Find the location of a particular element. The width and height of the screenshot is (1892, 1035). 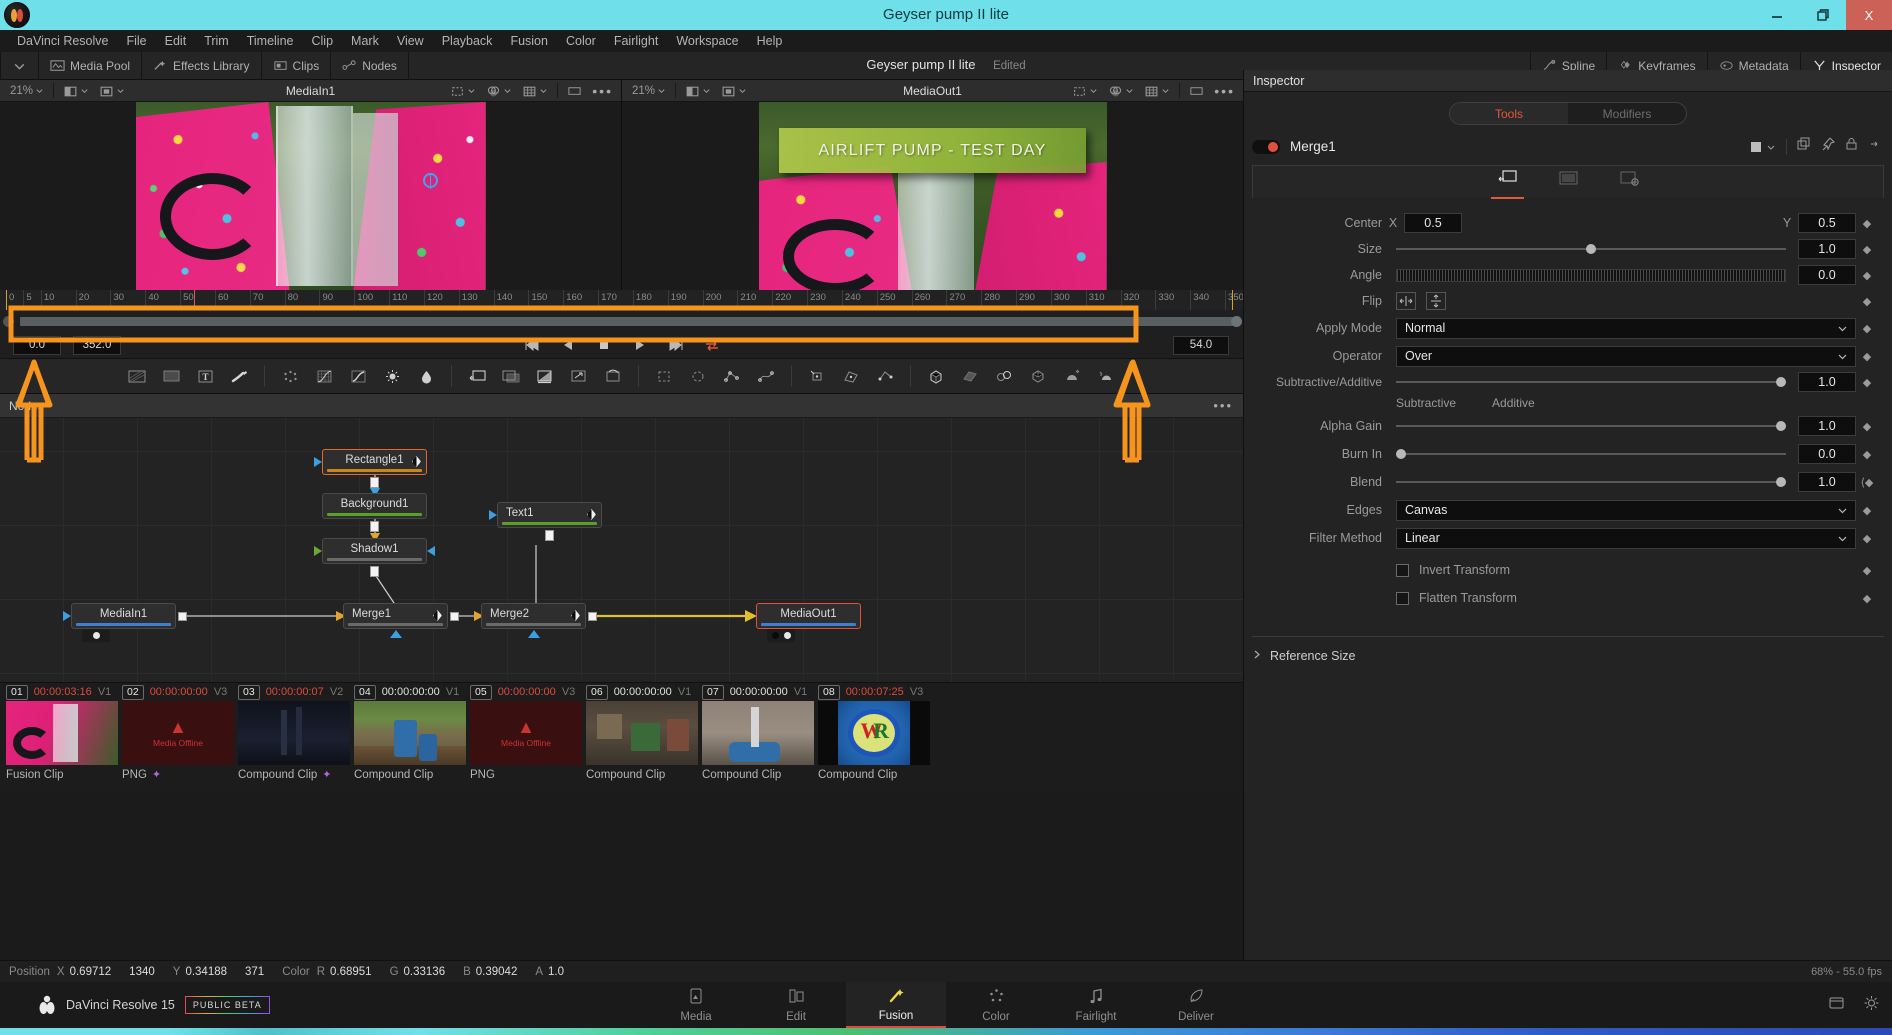

viewer-right-options-button: ••• is located at coordinates (1224, 91).